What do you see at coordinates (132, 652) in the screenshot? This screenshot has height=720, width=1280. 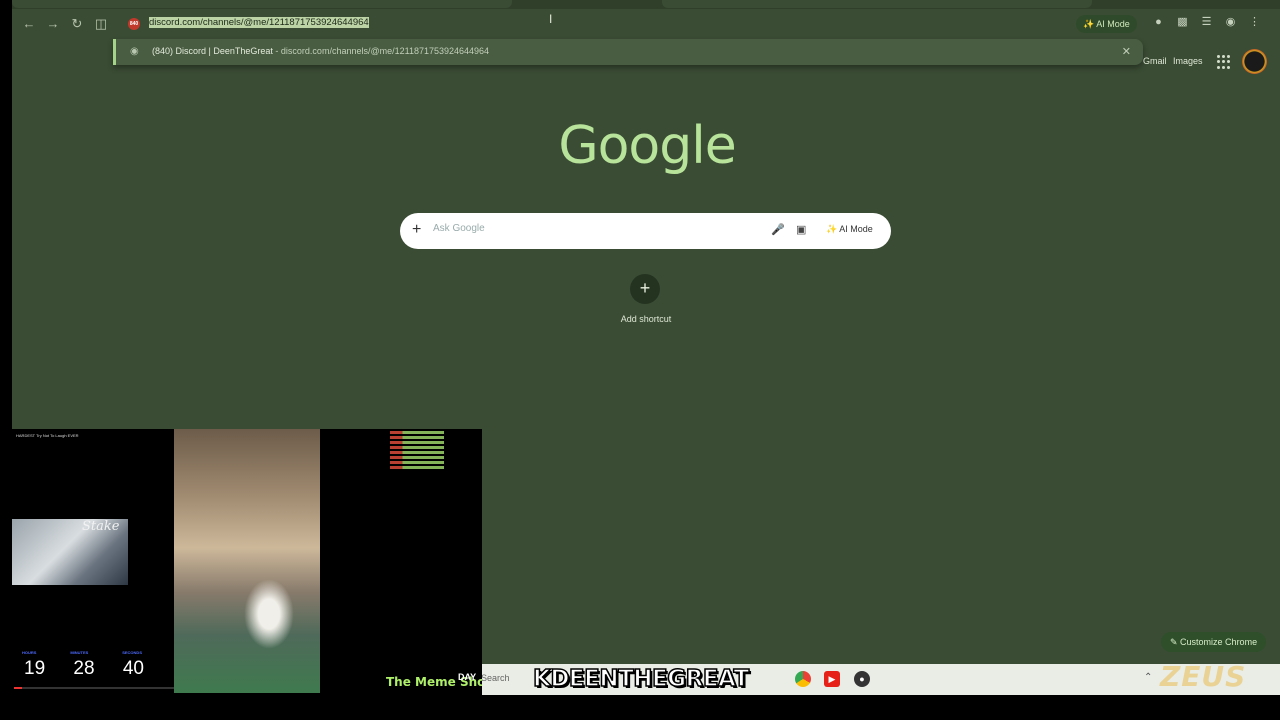 I see `seconds-label: SECONDS` at bounding box center [132, 652].